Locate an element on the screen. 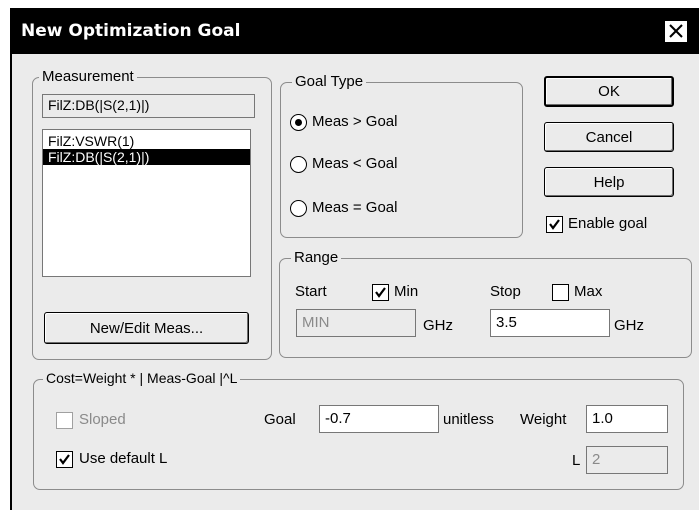 This screenshot has width=699, height=510. range-stop-field: 3.5 is located at coordinates (550, 323).